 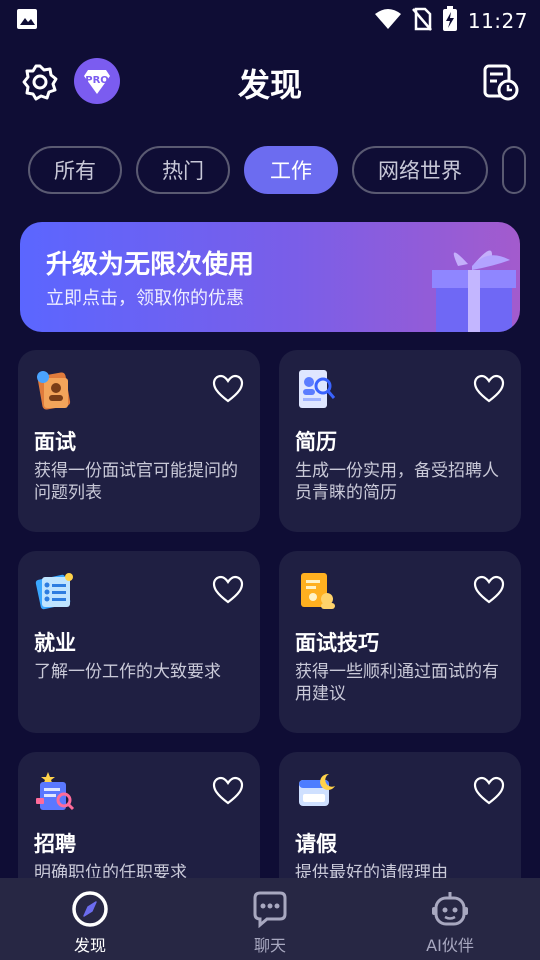 I want to click on tab-hot: 热门, so click(x=183, y=170).